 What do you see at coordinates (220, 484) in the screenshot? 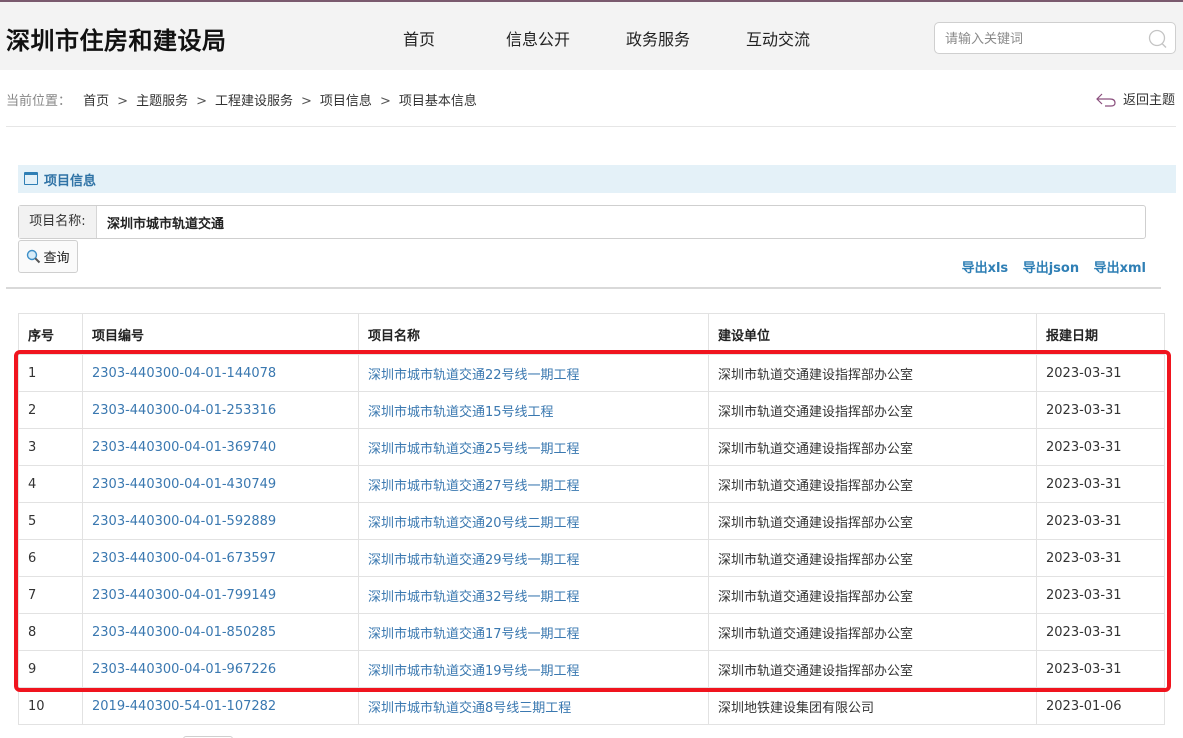
I see `project-code-link: 2303-440300-04-01-430749` at bounding box center [220, 484].